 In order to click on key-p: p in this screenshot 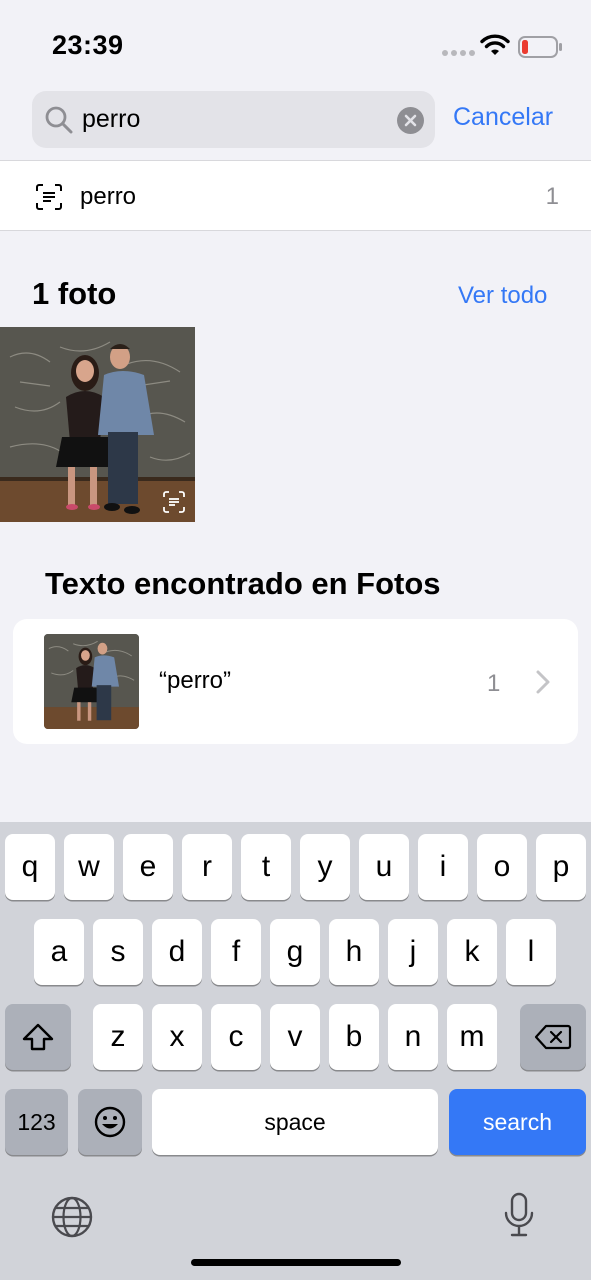, I will do `click(561, 867)`.